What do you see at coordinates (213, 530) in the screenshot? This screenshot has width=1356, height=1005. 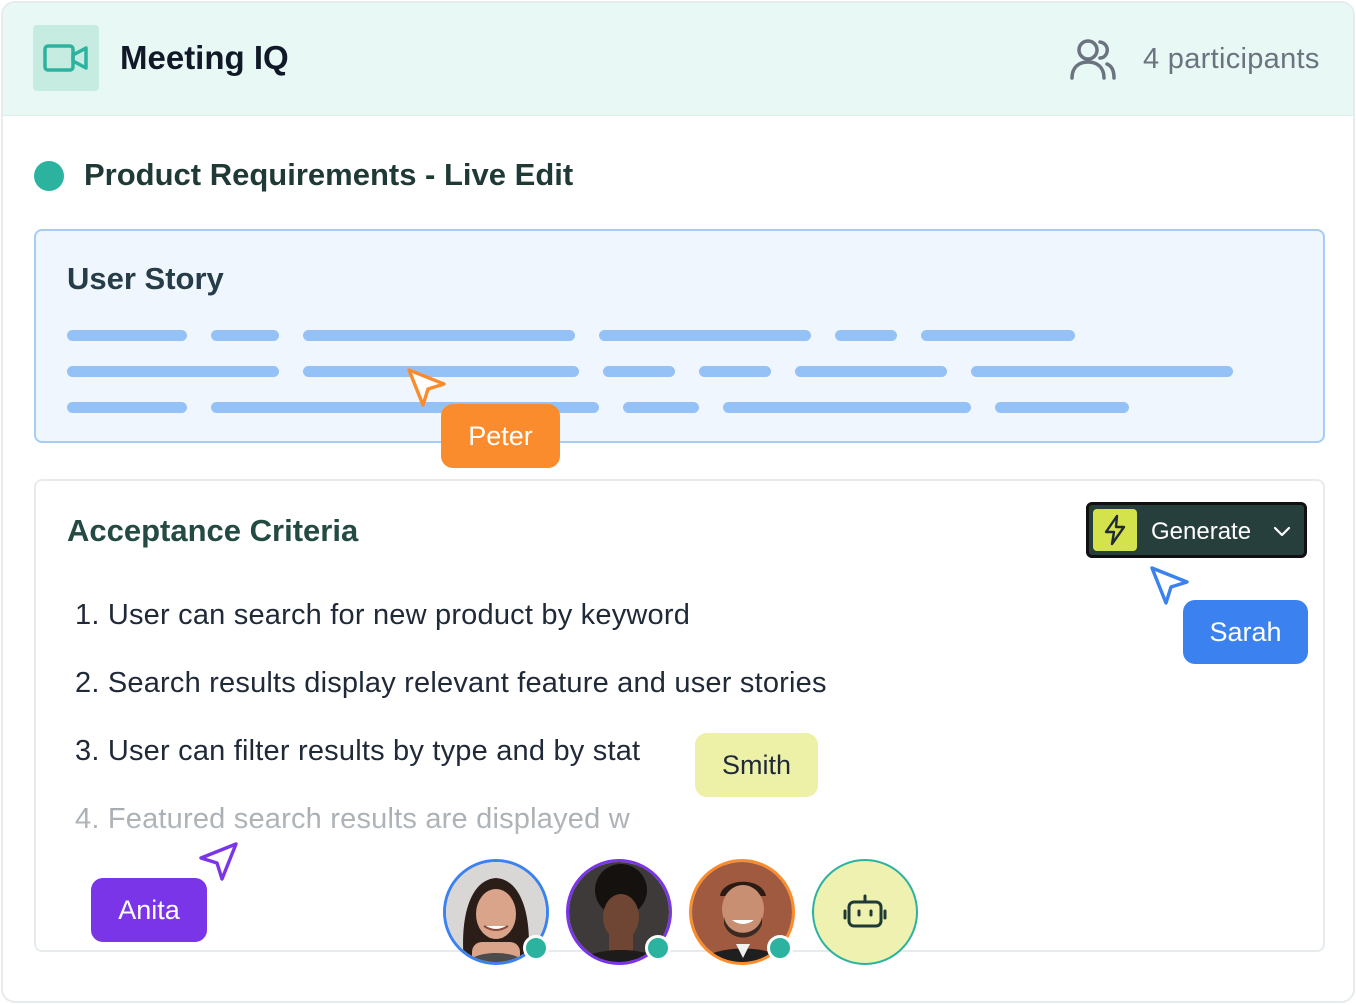 I see `acceptance-criteria-heading: Acceptance Criteria` at bounding box center [213, 530].